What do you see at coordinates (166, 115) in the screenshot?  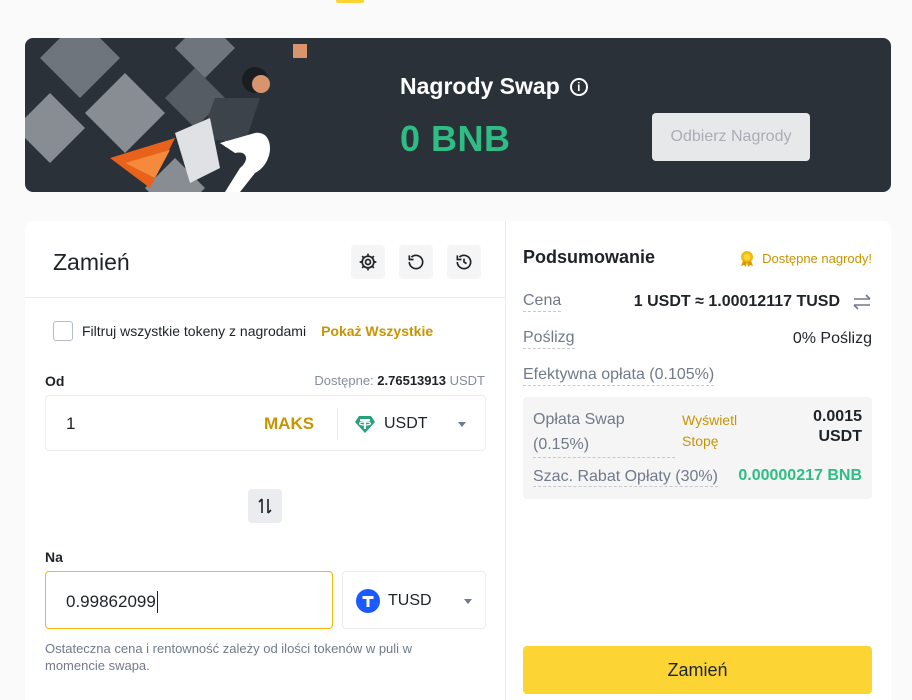 I see `banner-illustration` at bounding box center [166, 115].